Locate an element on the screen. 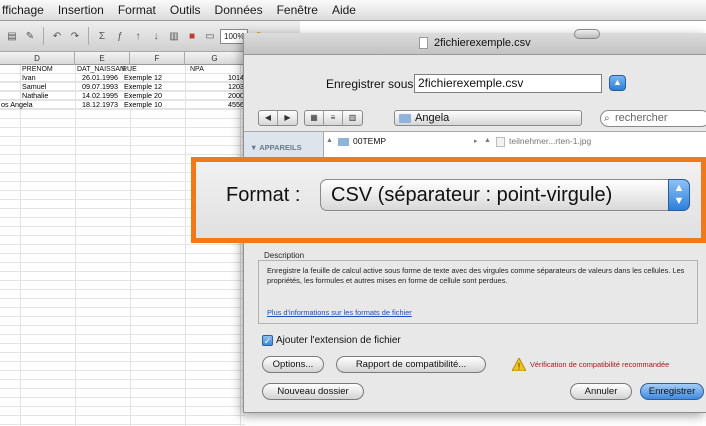 Image resolution: width=706 pixels, height=426 pixels. function-icon: ƒ is located at coordinates (120, 36).